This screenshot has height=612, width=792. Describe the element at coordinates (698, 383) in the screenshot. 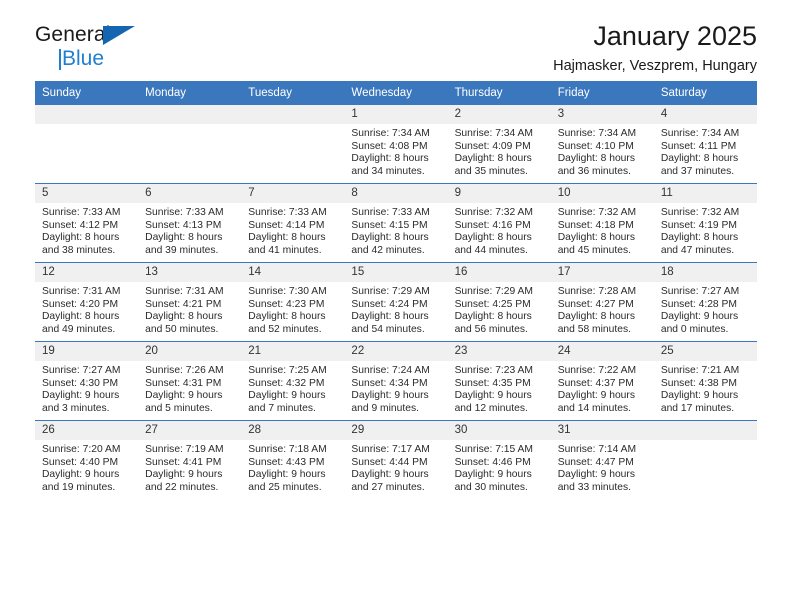

I see `sunset-time: Sunset: 4:38 PM` at that location.